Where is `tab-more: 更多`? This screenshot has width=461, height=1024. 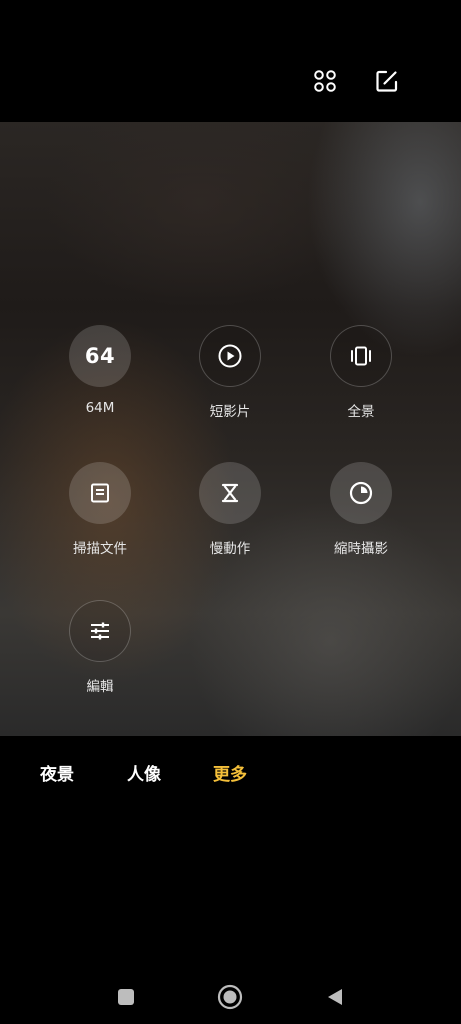
tab-more: 更多 is located at coordinates (230, 772).